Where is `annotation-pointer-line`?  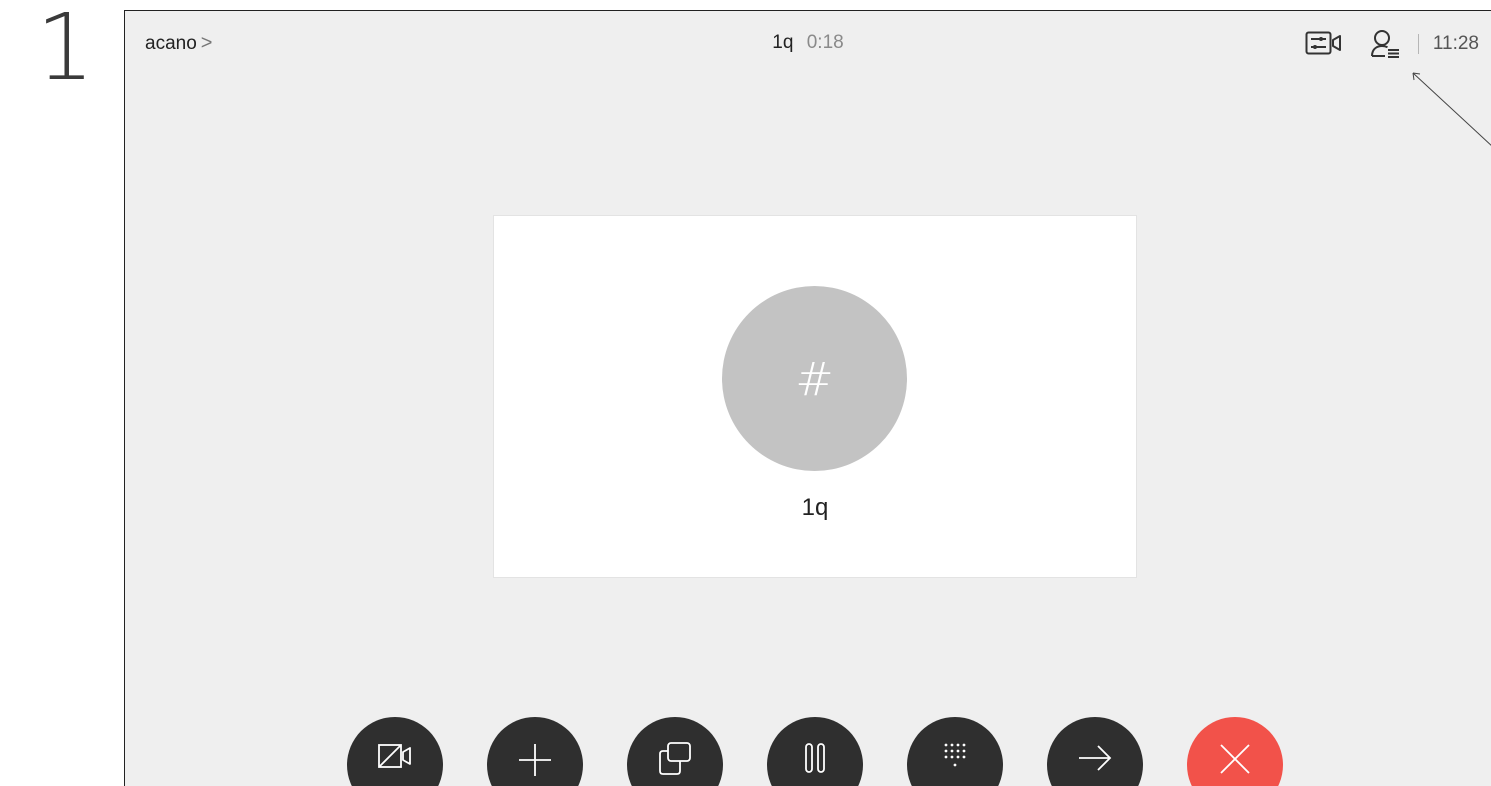
annotation-pointer-line is located at coordinates (1451, 109).